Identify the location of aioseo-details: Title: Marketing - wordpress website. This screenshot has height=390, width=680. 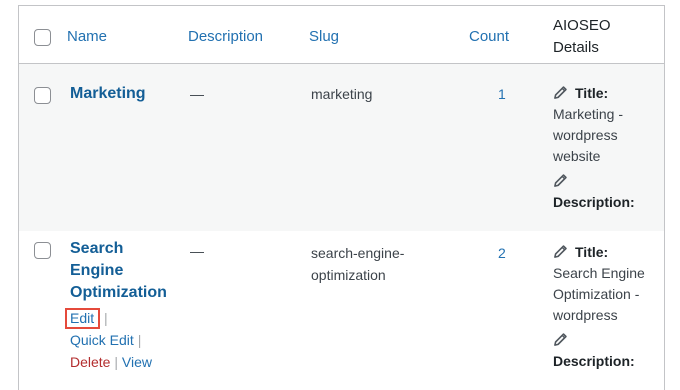
(608, 126).